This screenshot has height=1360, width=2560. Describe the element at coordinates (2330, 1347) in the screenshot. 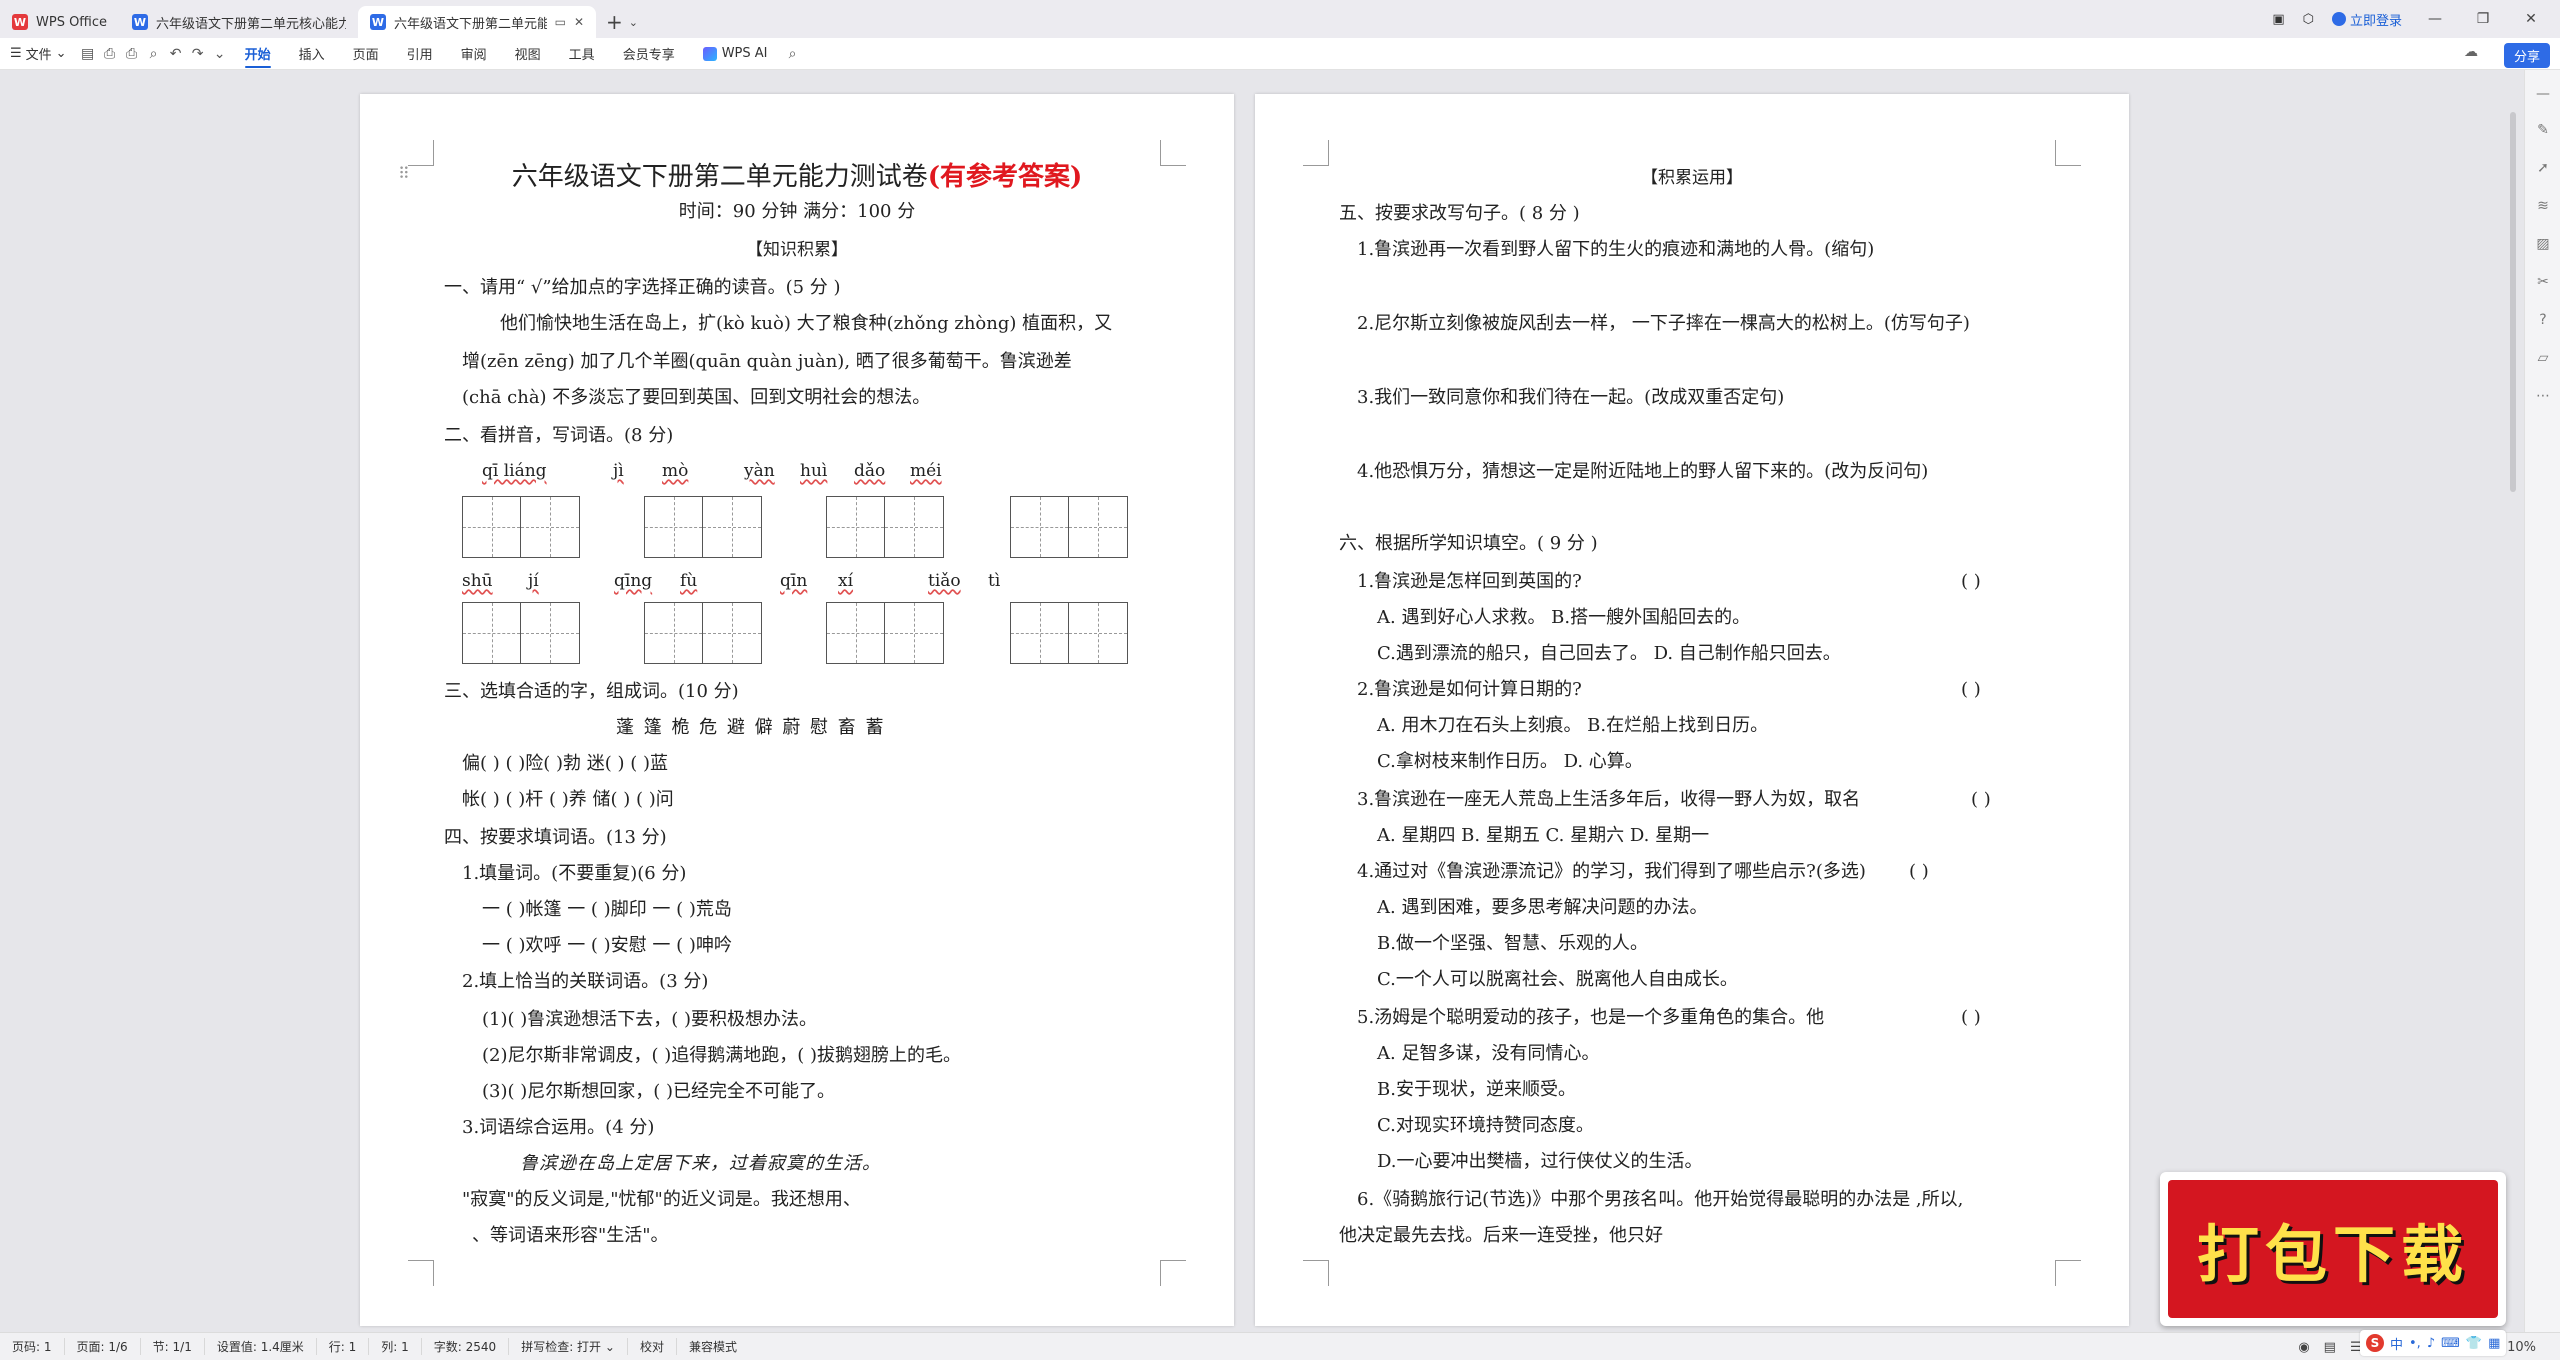

I see `page-view-icon: ▤` at that location.